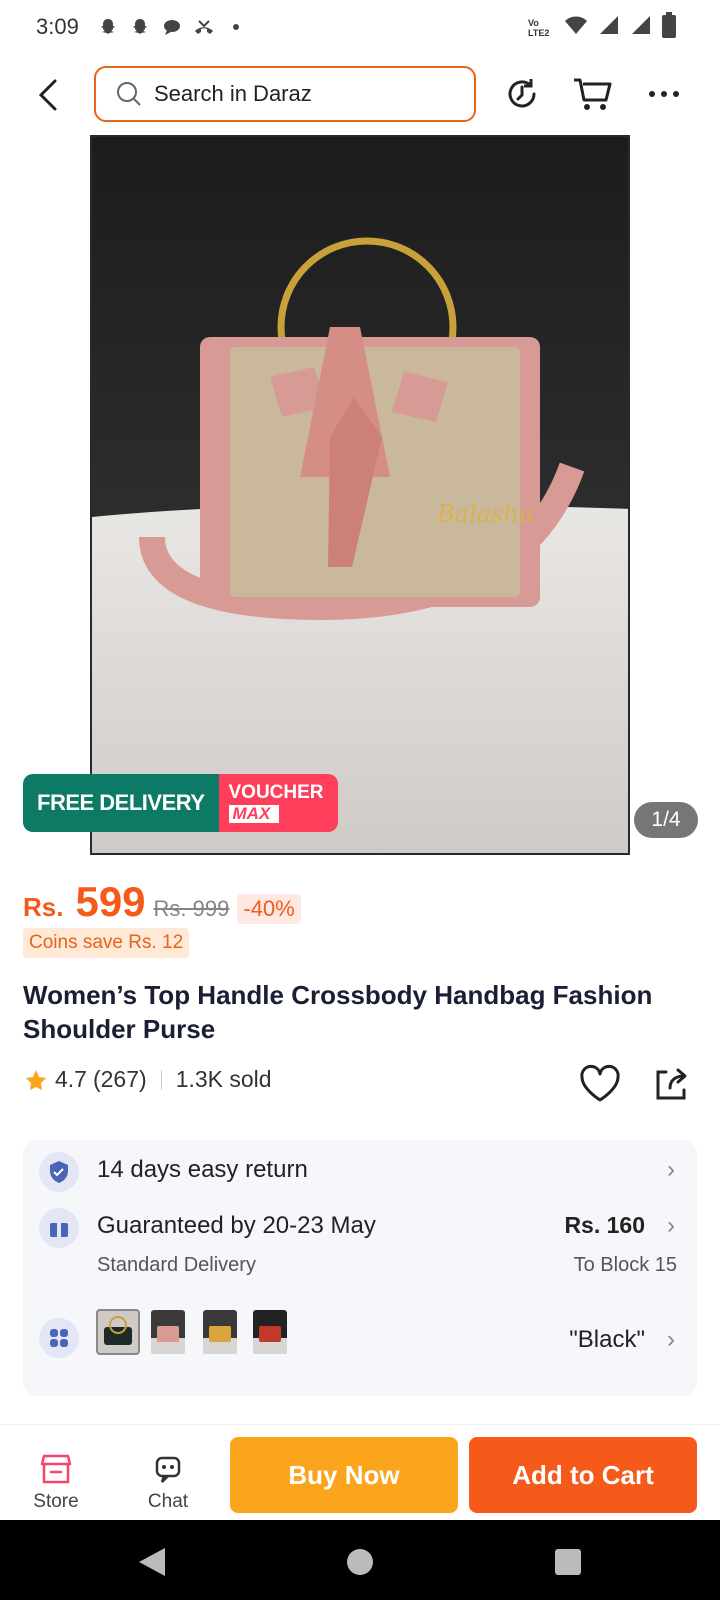 This screenshot has height=1600, width=720. Describe the element at coordinates (121, 803) in the screenshot. I see `free-delivery-badge: FREE DELIVERY` at that location.